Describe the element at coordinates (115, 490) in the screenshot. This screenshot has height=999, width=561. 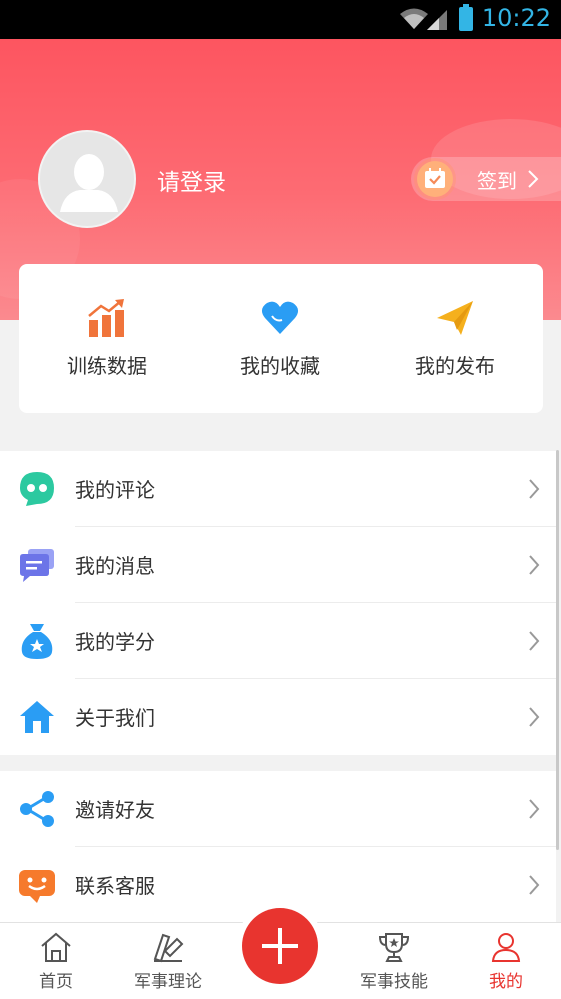
I see `menu-item-label: 我的评论` at that location.